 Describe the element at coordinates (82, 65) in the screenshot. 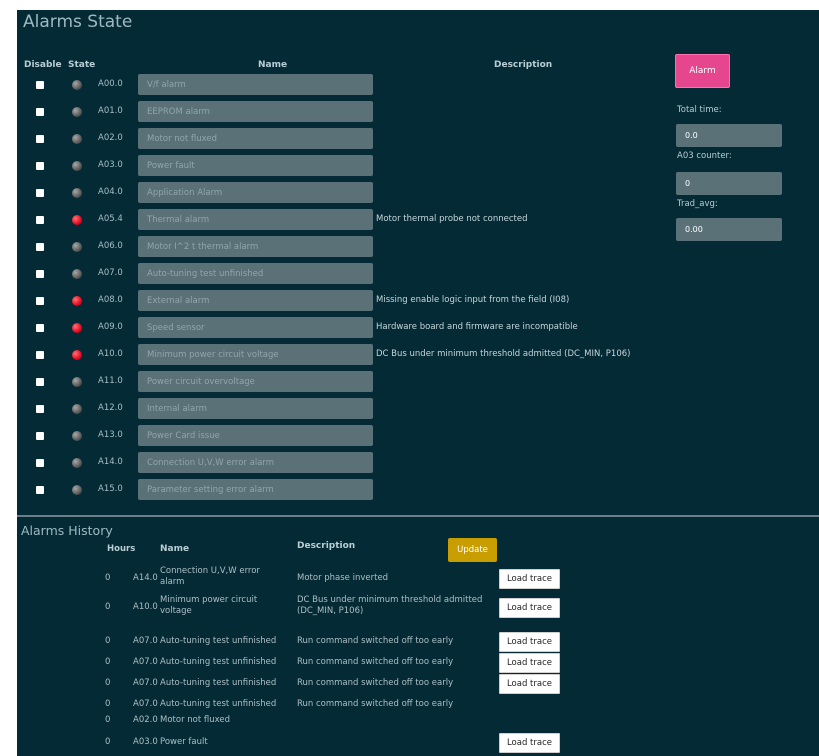

I see `col-header-state: State` at that location.